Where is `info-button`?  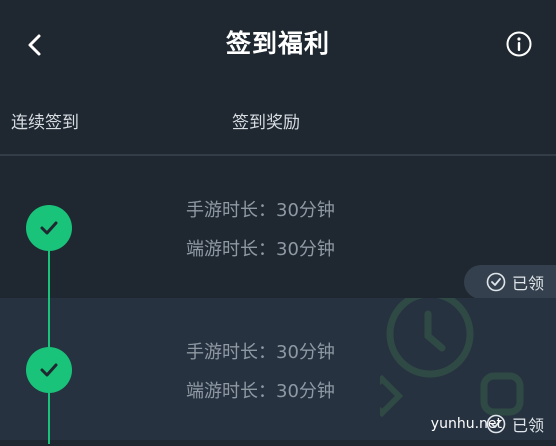
info-button is located at coordinates (519, 44).